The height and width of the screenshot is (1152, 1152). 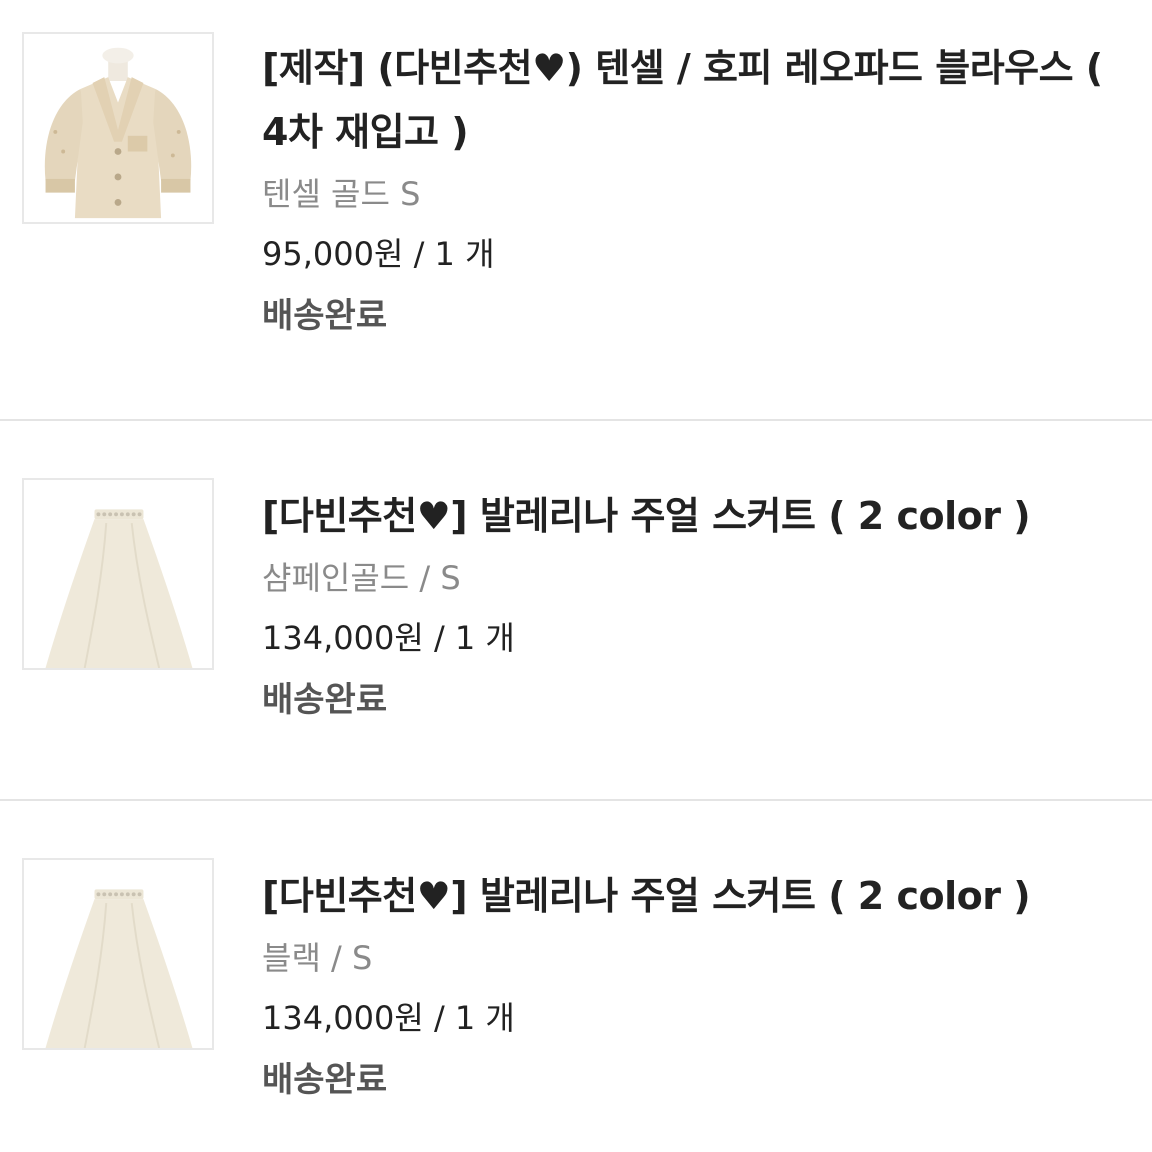 I want to click on blouse-image-icon, so click(x=118, y=128).